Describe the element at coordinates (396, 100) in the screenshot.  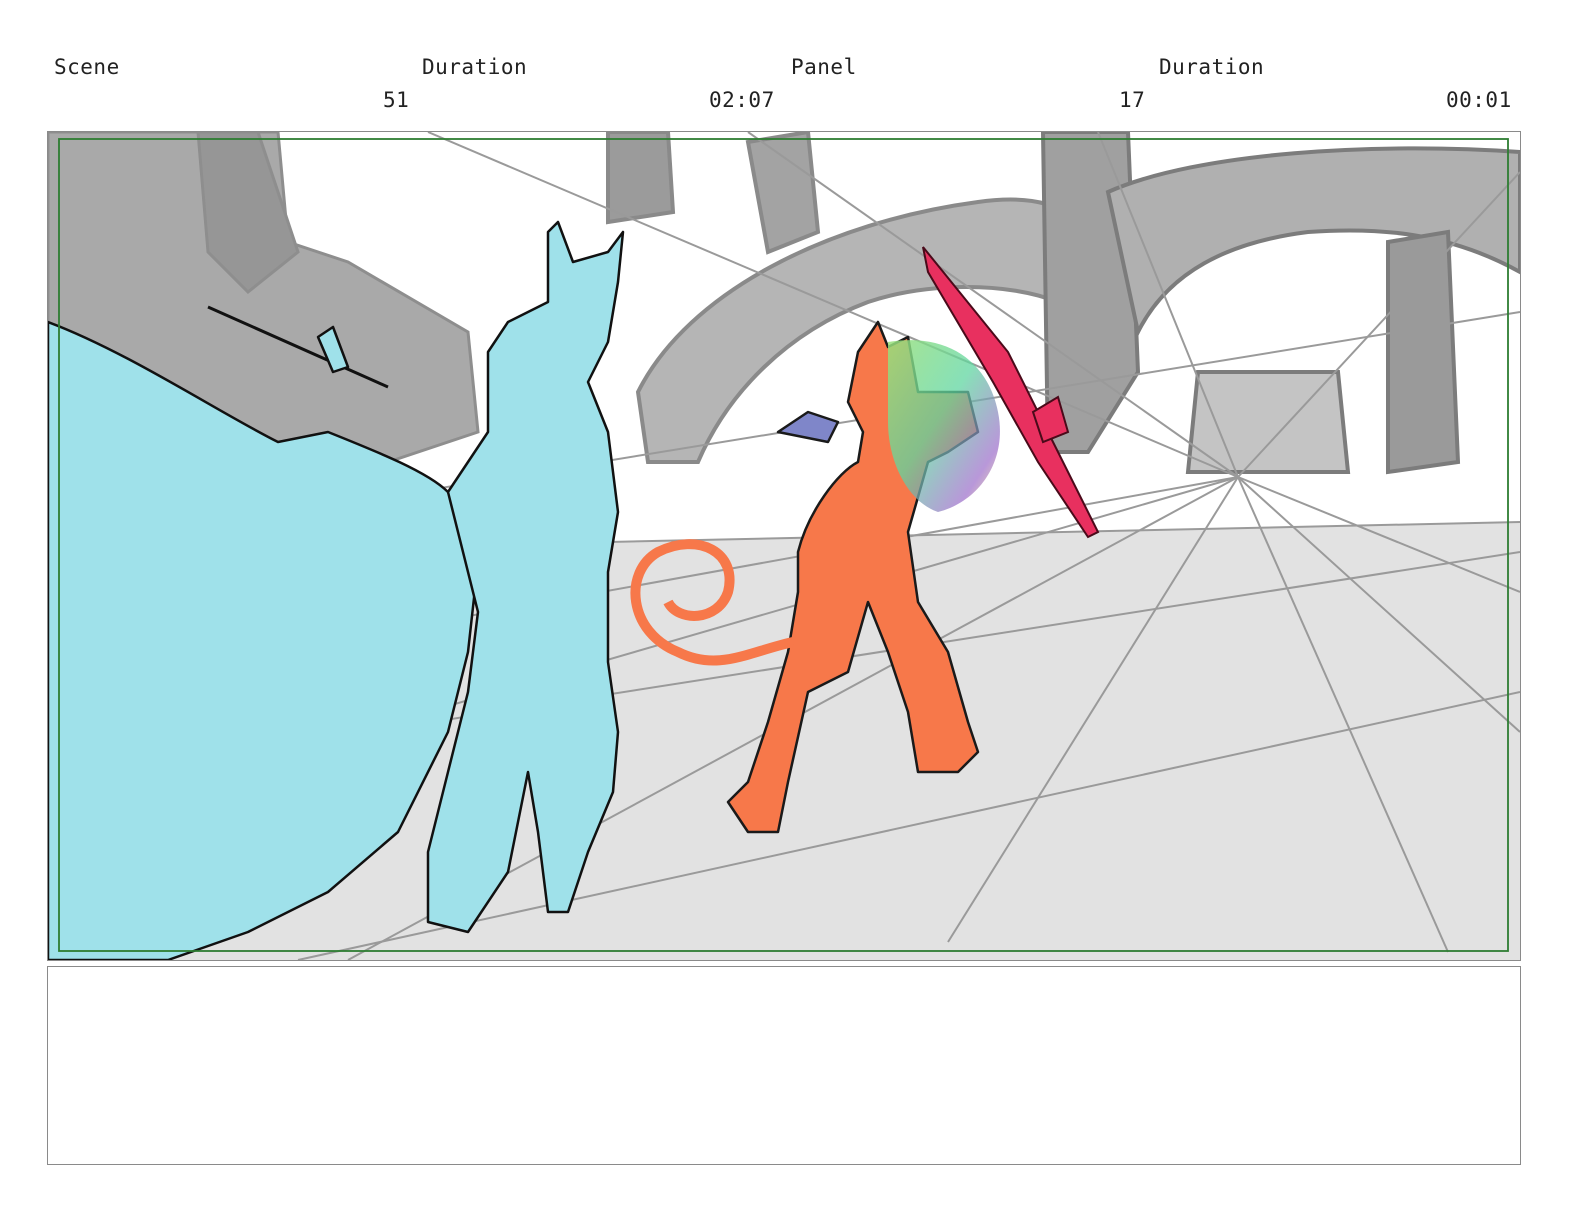
I see `scene-number: 51` at that location.